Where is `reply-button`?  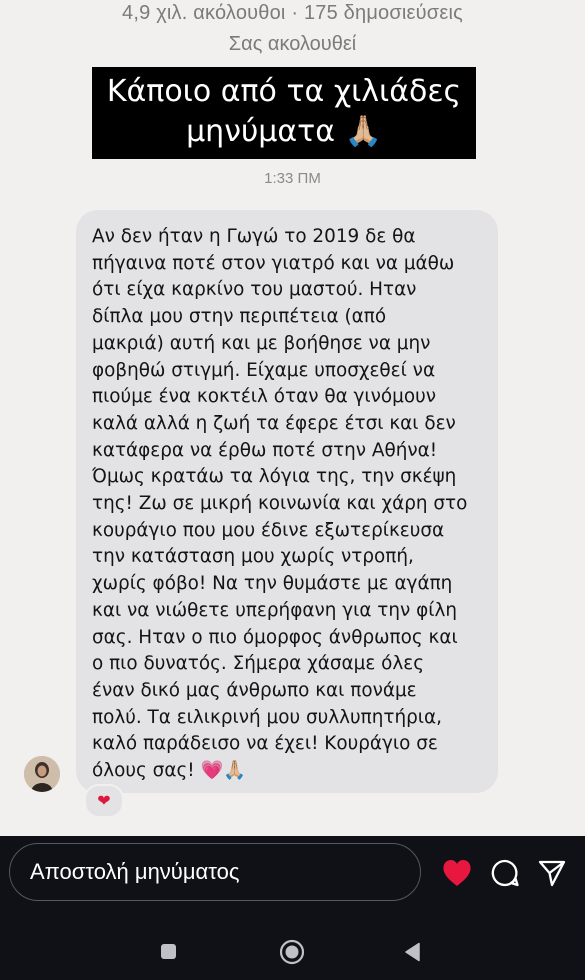
reply-button is located at coordinates (505, 873).